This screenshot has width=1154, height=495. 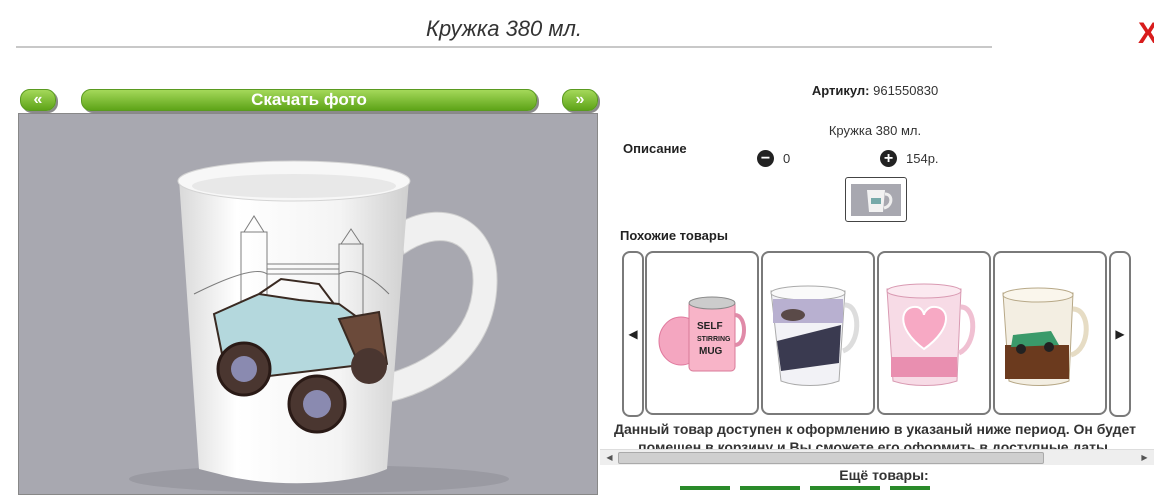 What do you see at coordinates (711, 351) in the screenshot?
I see `mug-text-3: MUG` at bounding box center [711, 351].